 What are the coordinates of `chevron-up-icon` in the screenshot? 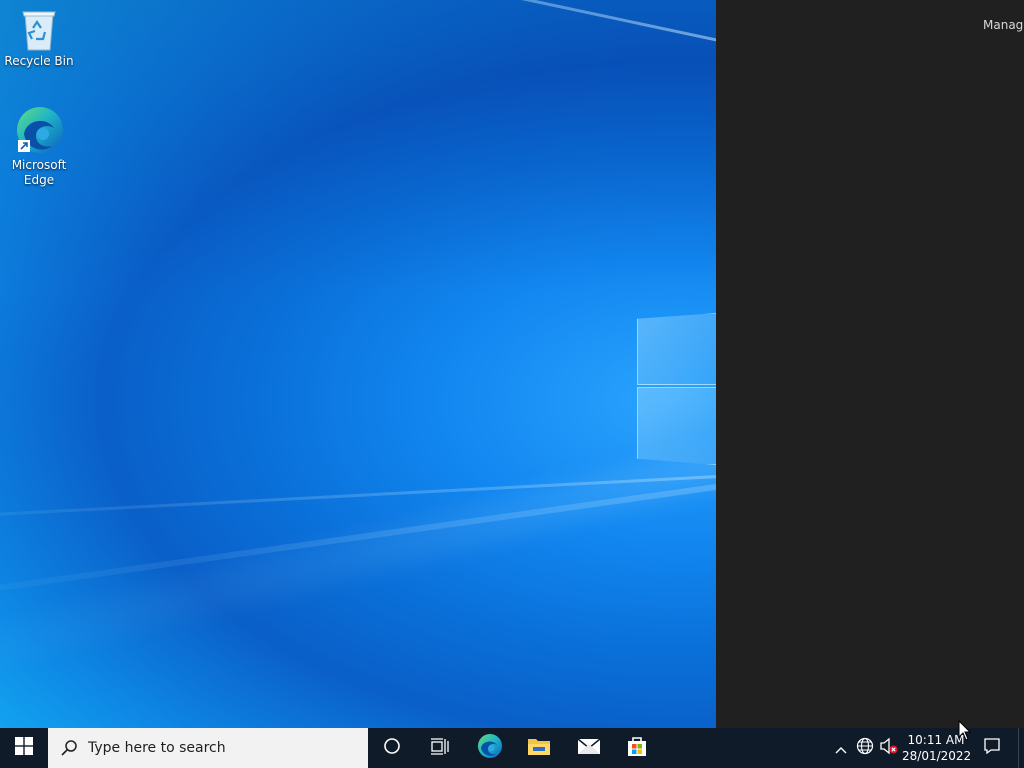 It's located at (841, 748).